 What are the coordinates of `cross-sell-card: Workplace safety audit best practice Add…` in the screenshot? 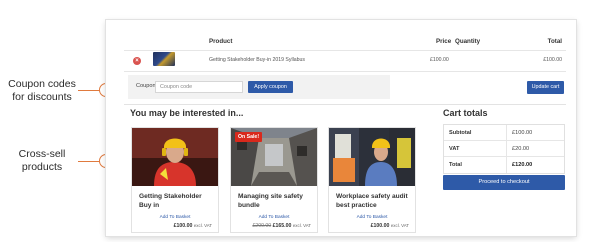 It's located at (372, 180).